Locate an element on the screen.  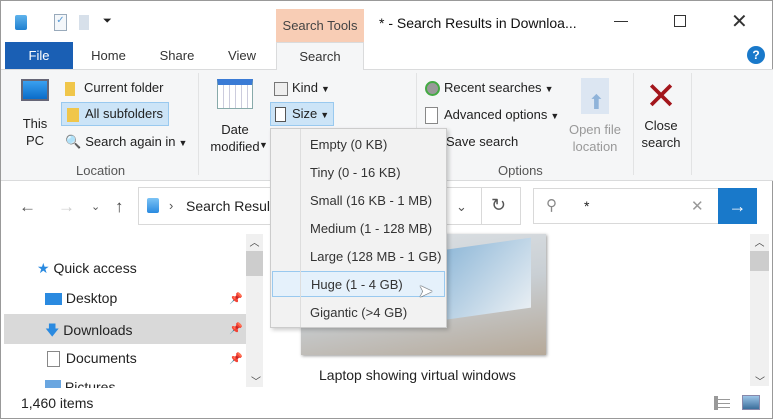
customize-toolbar-icon: ⏷ is located at coordinates (107, 21).